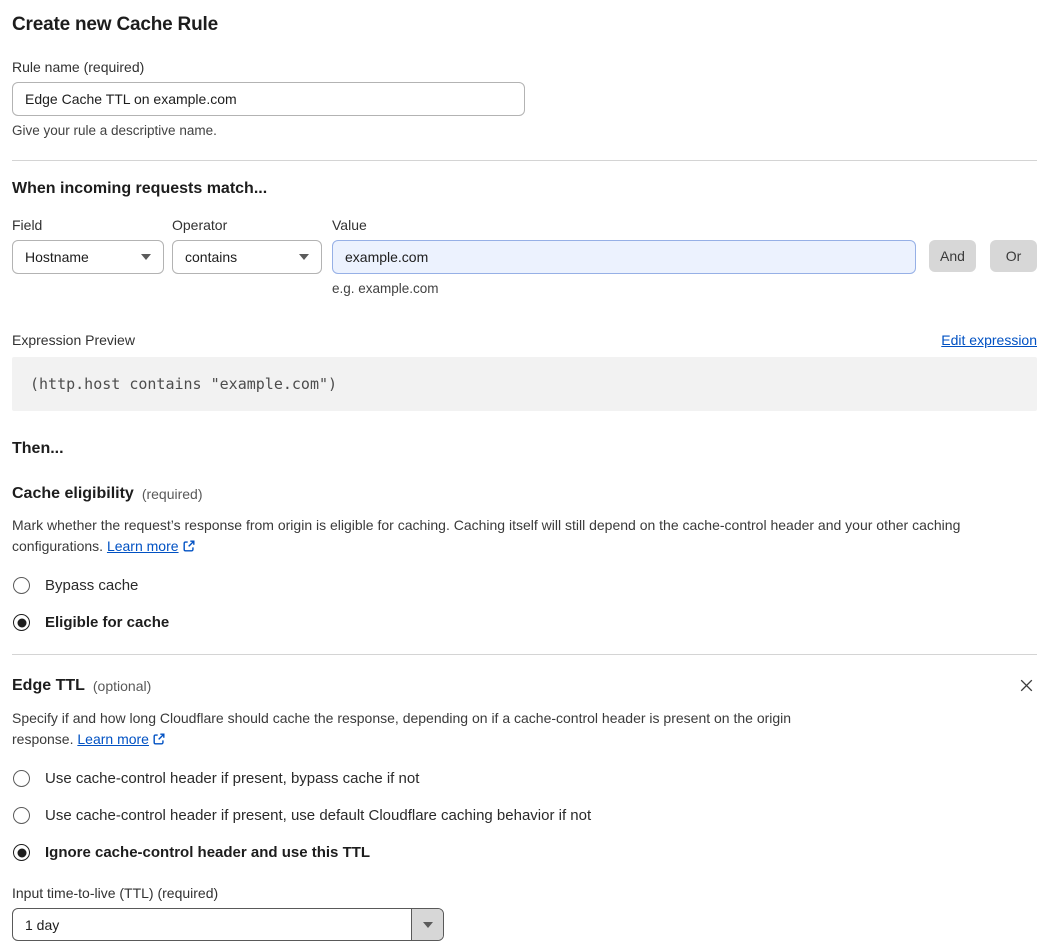  I want to click on value-input, so click(624, 257).